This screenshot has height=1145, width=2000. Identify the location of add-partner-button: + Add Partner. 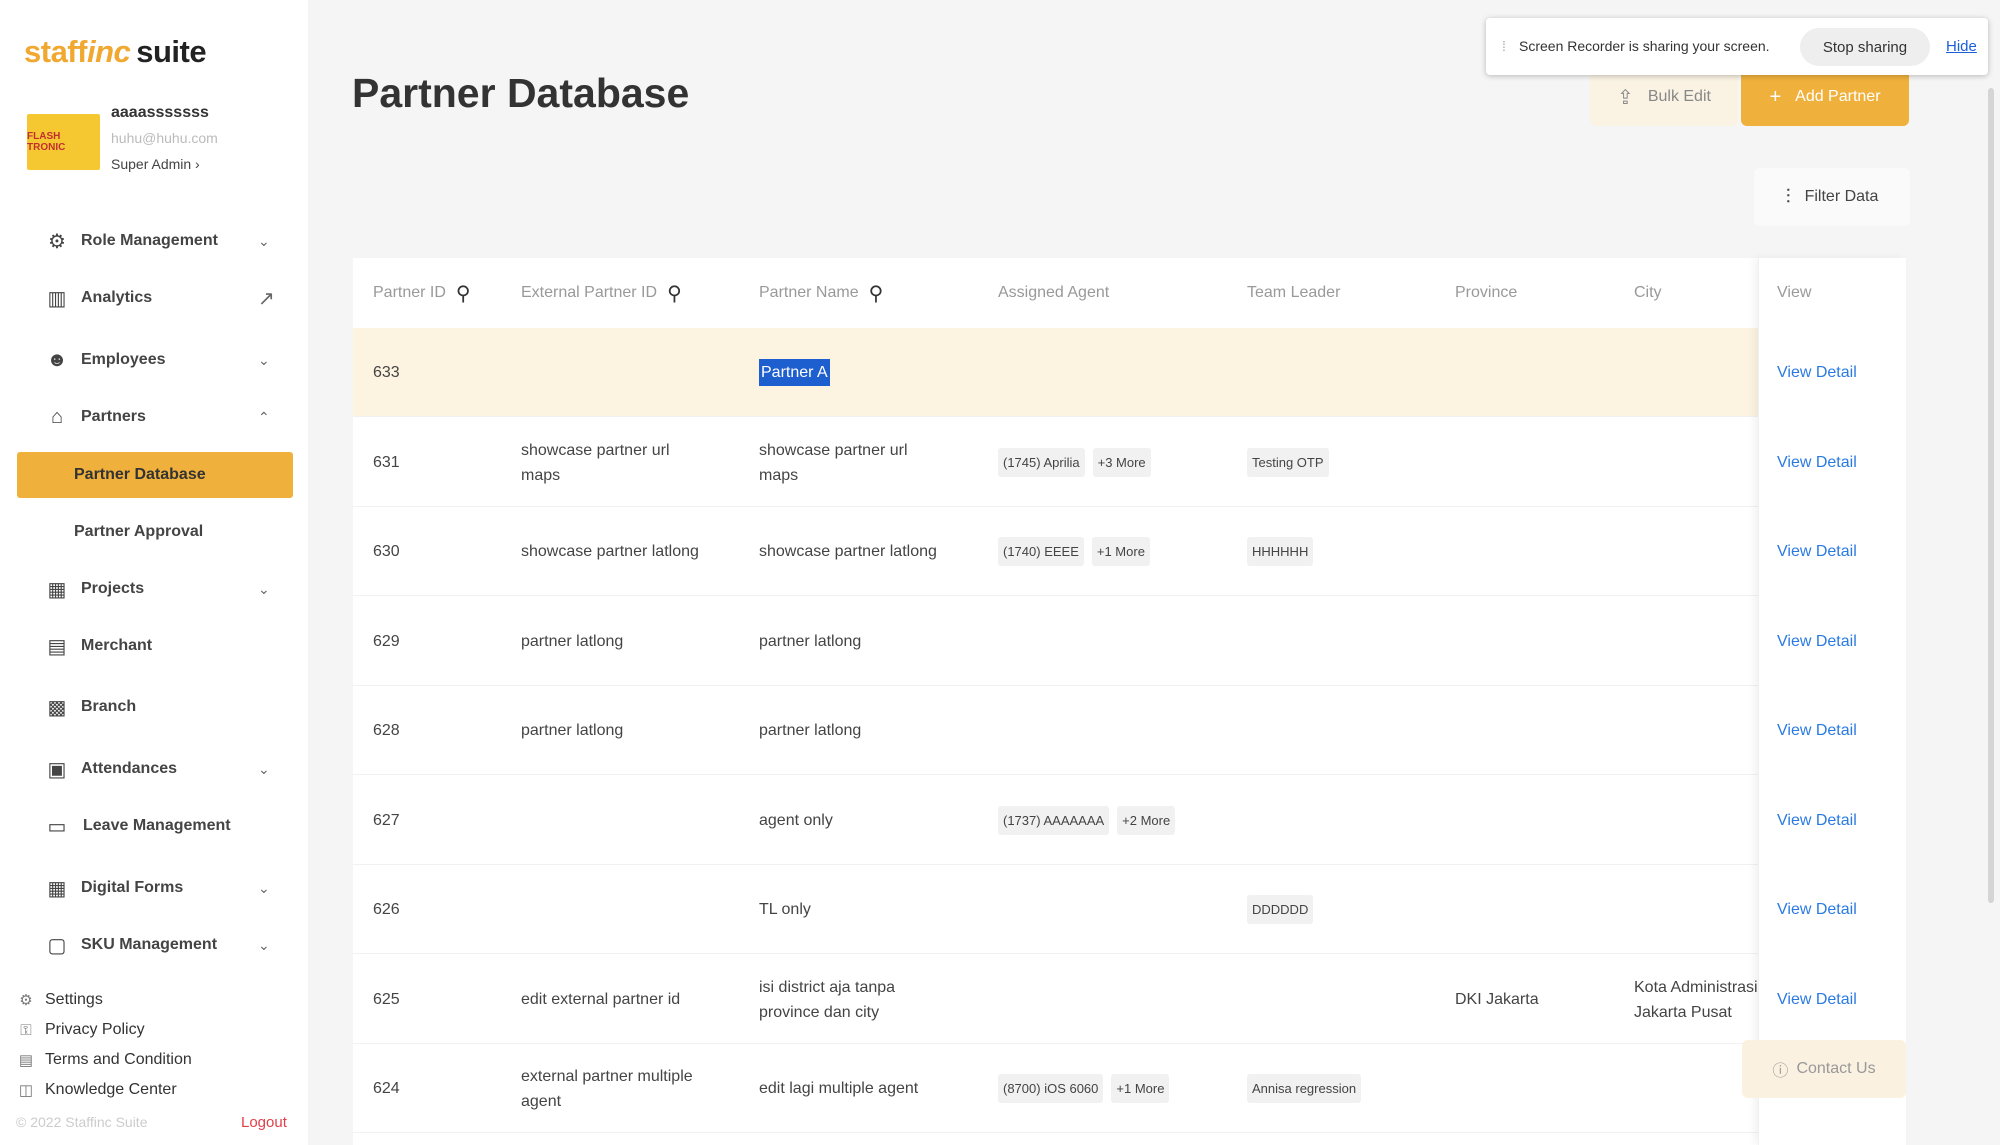
(1825, 97).